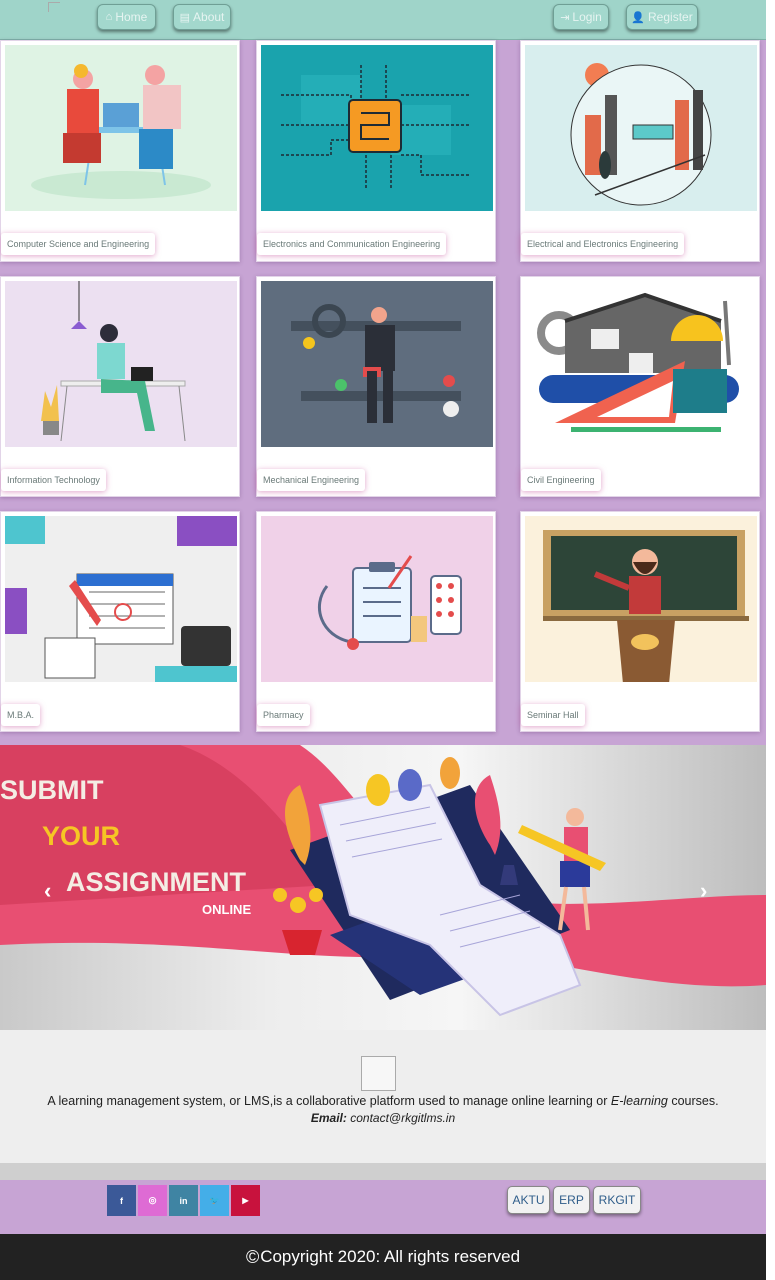 This screenshot has height=1280, width=775. Describe the element at coordinates (561, 480) in the screenshot. I see `course-label: Civil Engineering` at that location.